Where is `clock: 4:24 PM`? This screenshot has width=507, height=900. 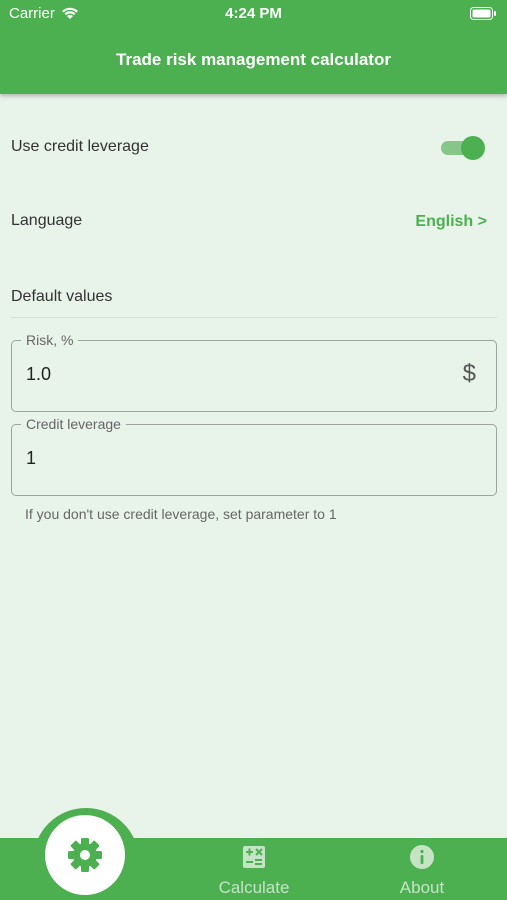 clock: 4:24 PM is located at coordinates (253, 13).